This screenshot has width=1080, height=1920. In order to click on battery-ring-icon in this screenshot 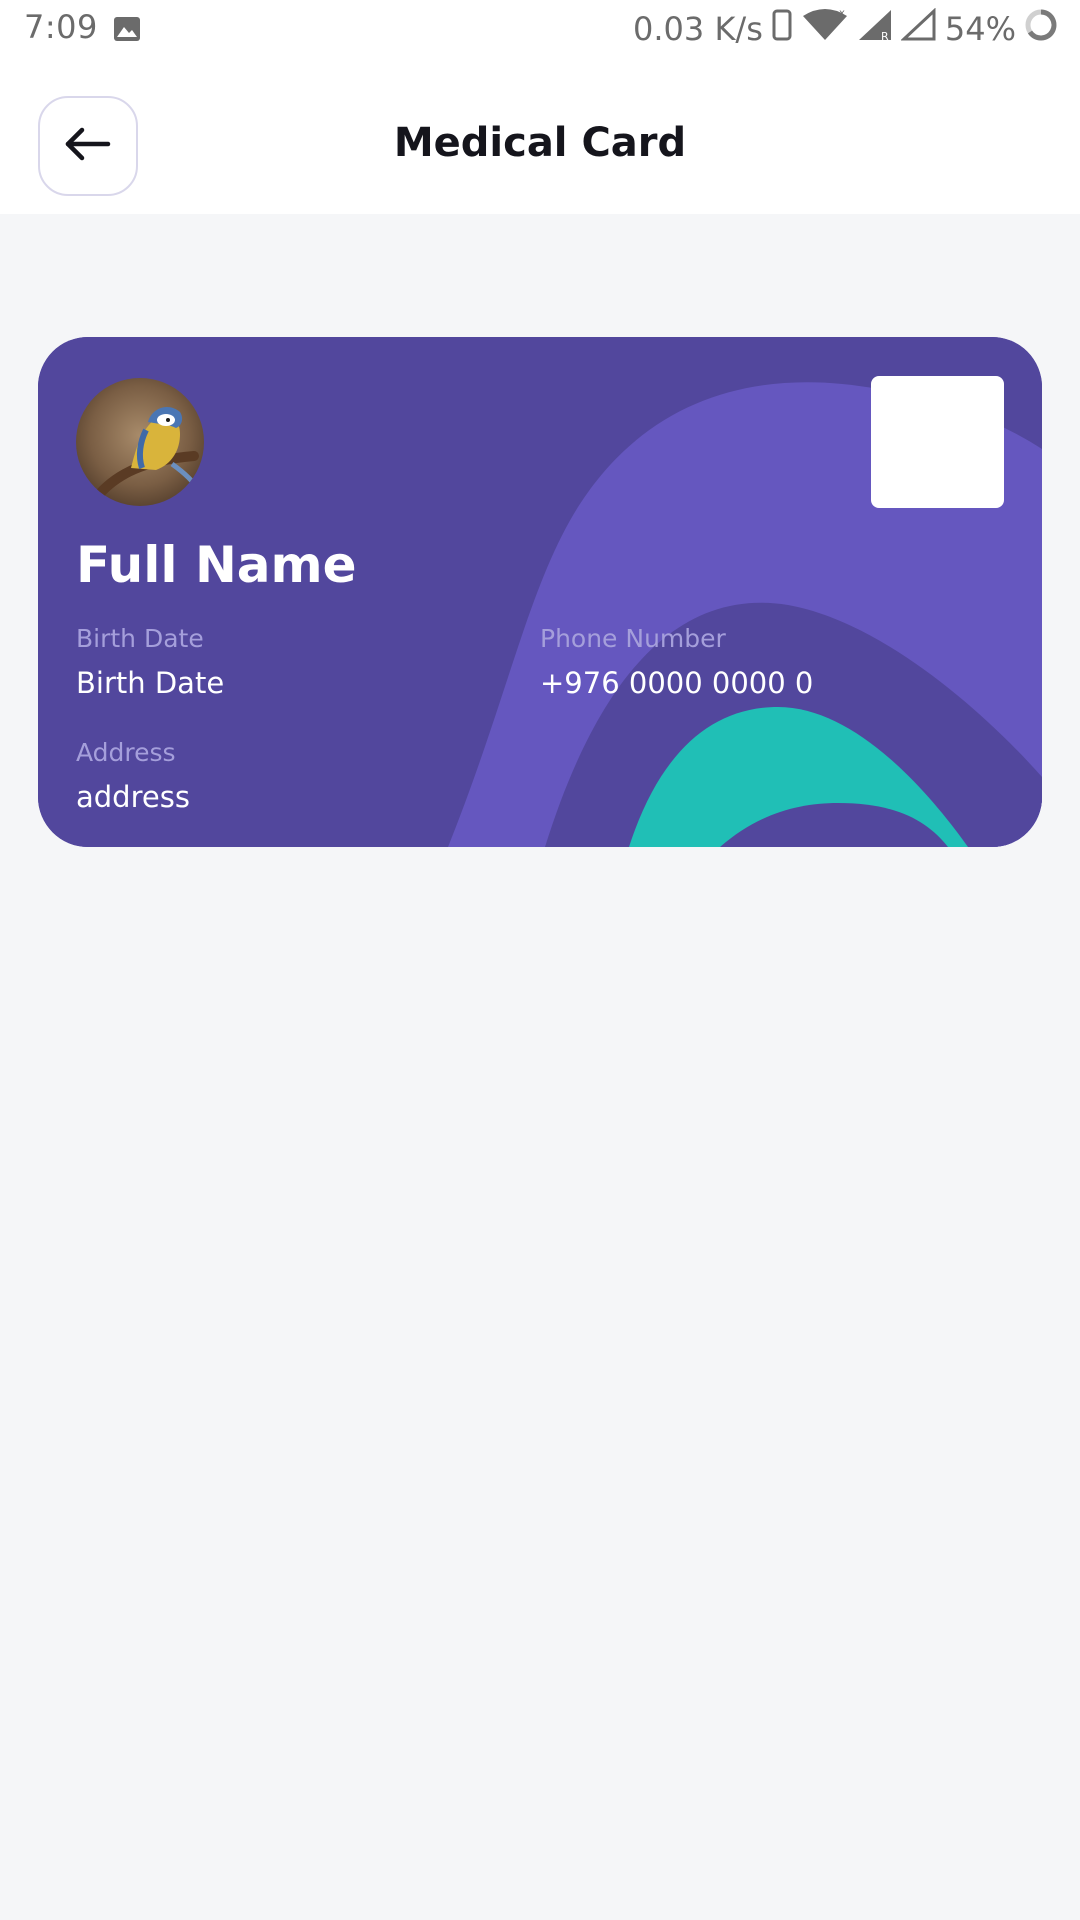, I will do `click(1041, 29)`.